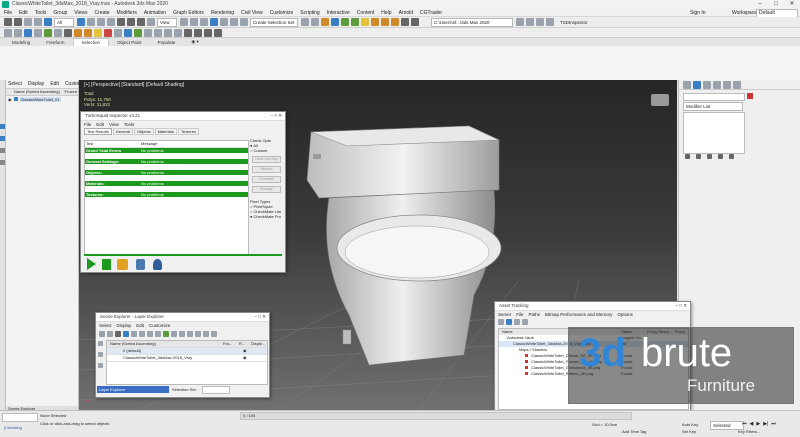 This screenshot has width=800, height=437. I want to click on result-row: Textures: No problems, so click(166, 194).